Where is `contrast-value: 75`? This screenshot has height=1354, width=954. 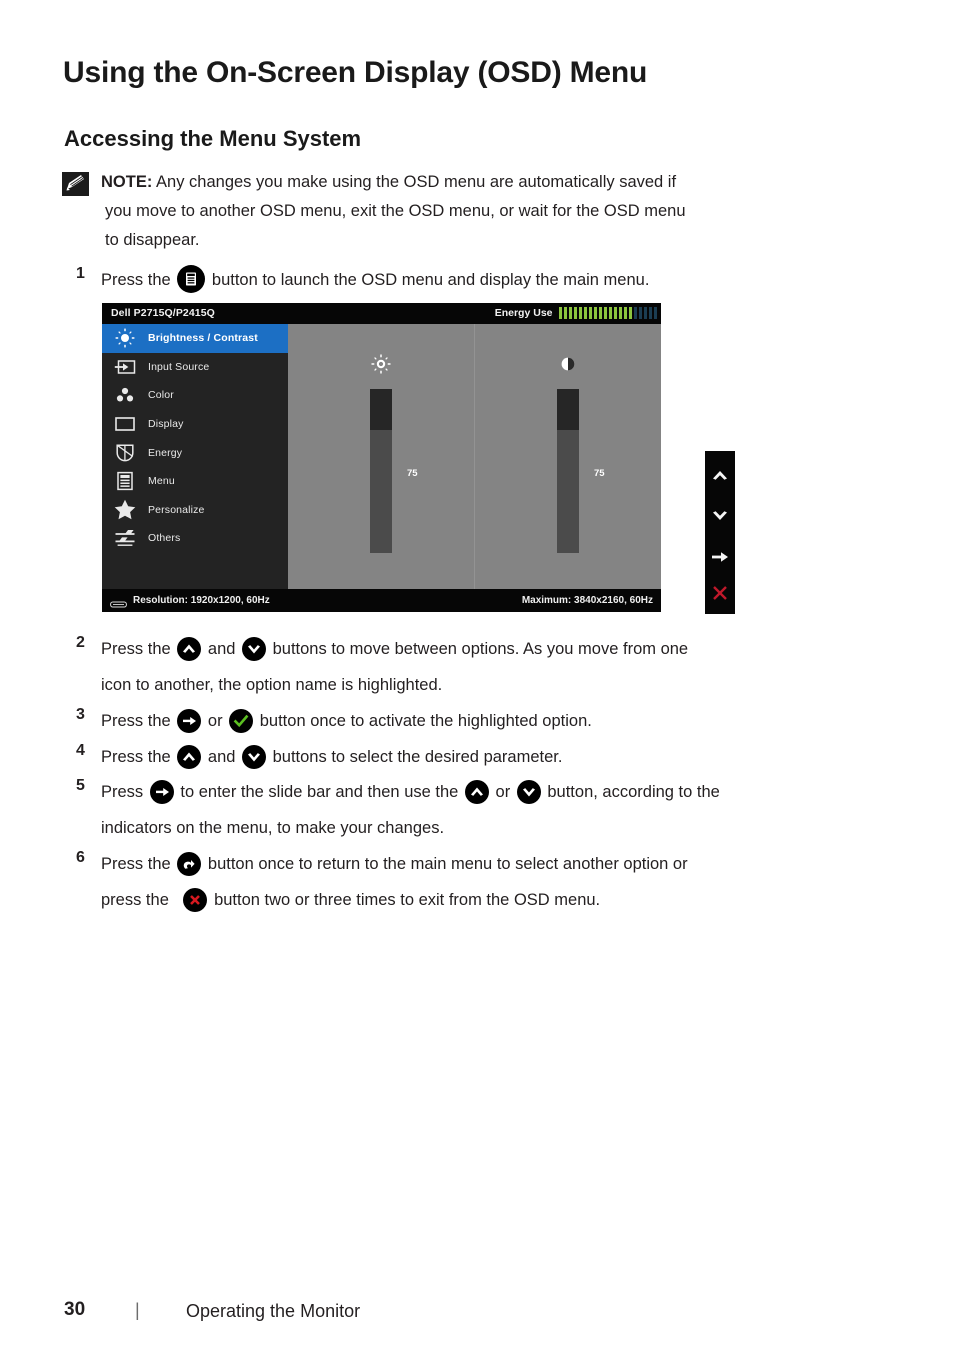
contrast-value: 75 is located at coordinates (599, 473).